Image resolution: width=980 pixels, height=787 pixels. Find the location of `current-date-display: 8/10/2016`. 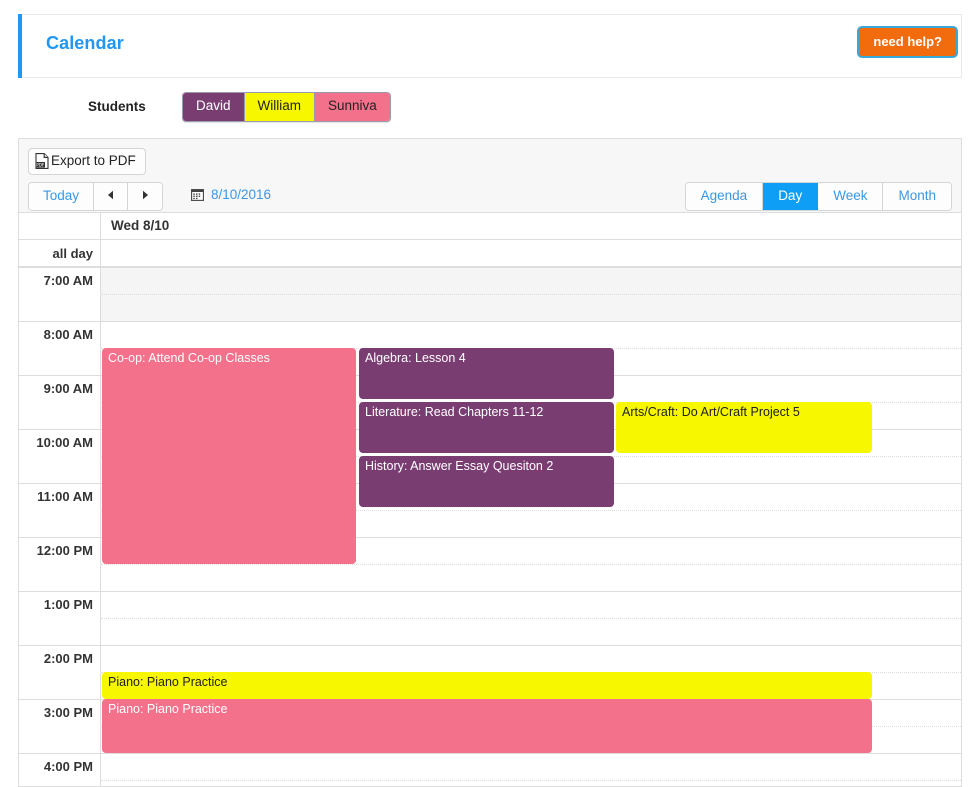

current-date-display: 8/10/2016 is located at coordinates (231, 194).